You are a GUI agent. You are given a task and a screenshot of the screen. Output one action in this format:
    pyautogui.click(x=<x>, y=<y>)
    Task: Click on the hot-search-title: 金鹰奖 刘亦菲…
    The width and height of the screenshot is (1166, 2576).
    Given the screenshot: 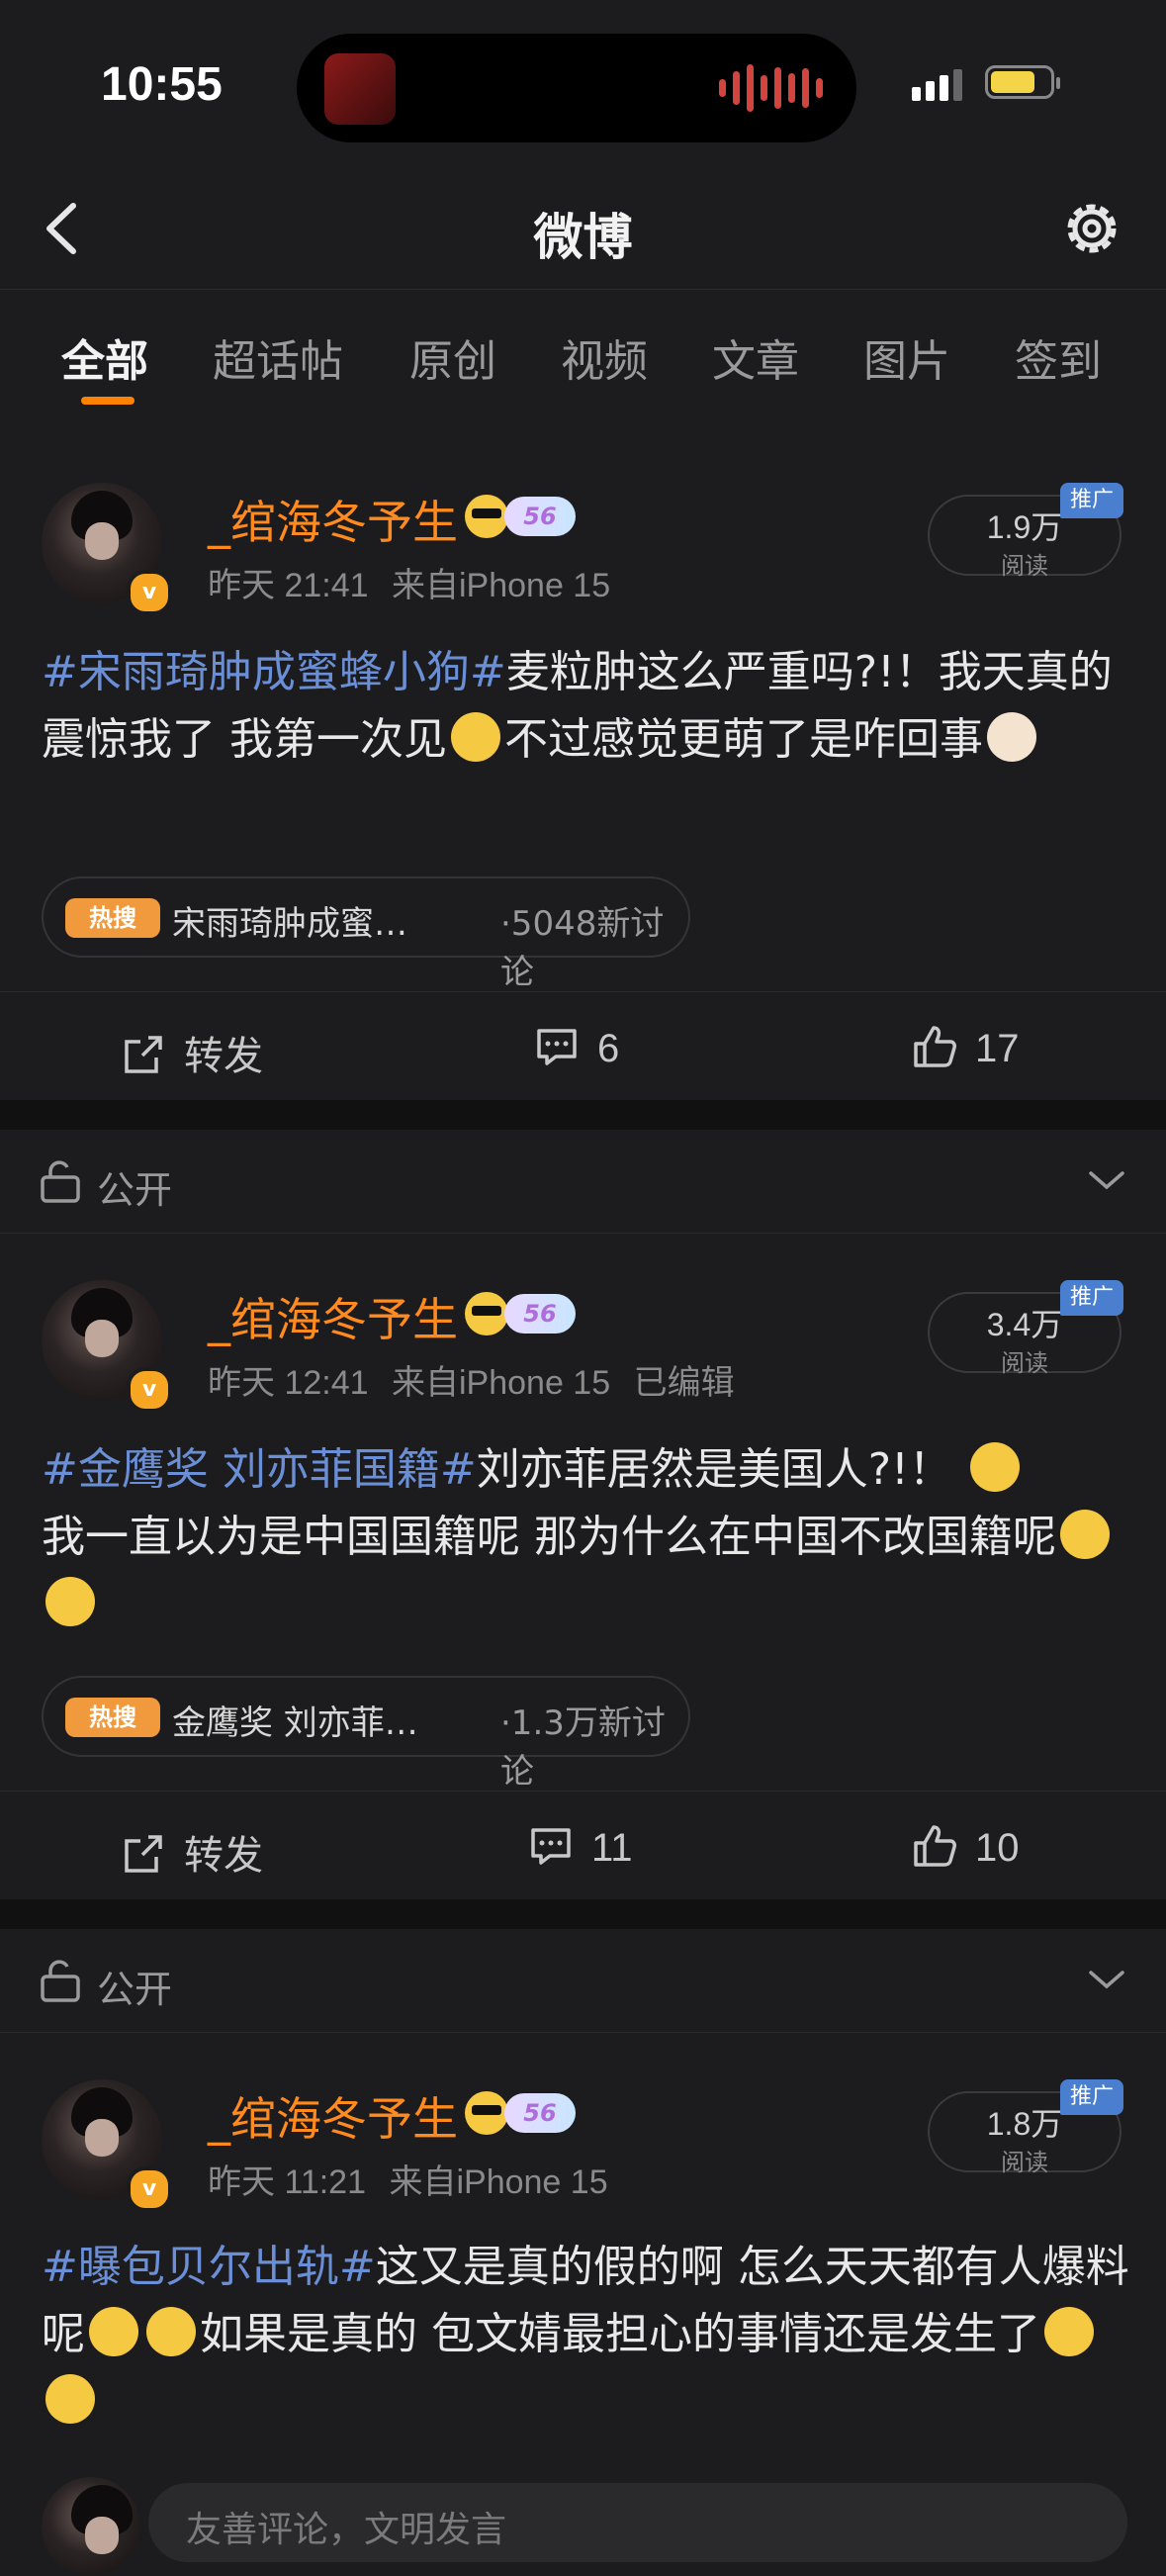 What is the action you would take?
    pyautogui.click(x=295, y=1723)
    